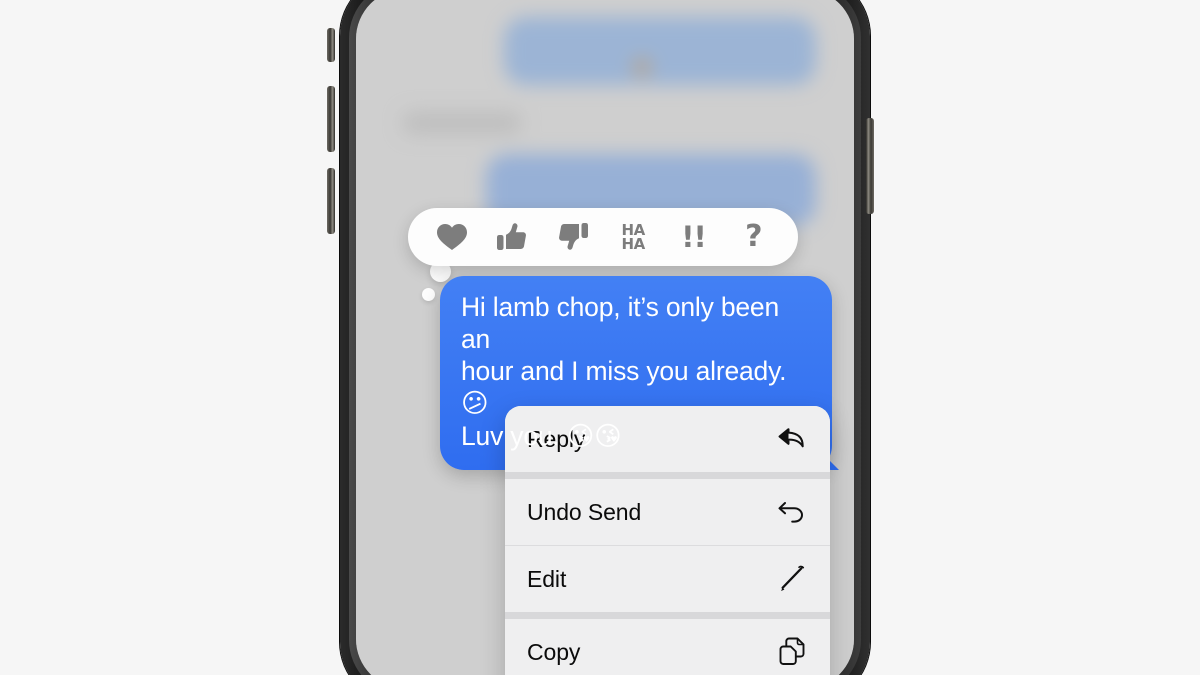 The height and width of the screenshot is (675, 1200). Describe the element at coordinates (667, 647) in the screenshot. I see `menu-item-copy: Copy` at that location.